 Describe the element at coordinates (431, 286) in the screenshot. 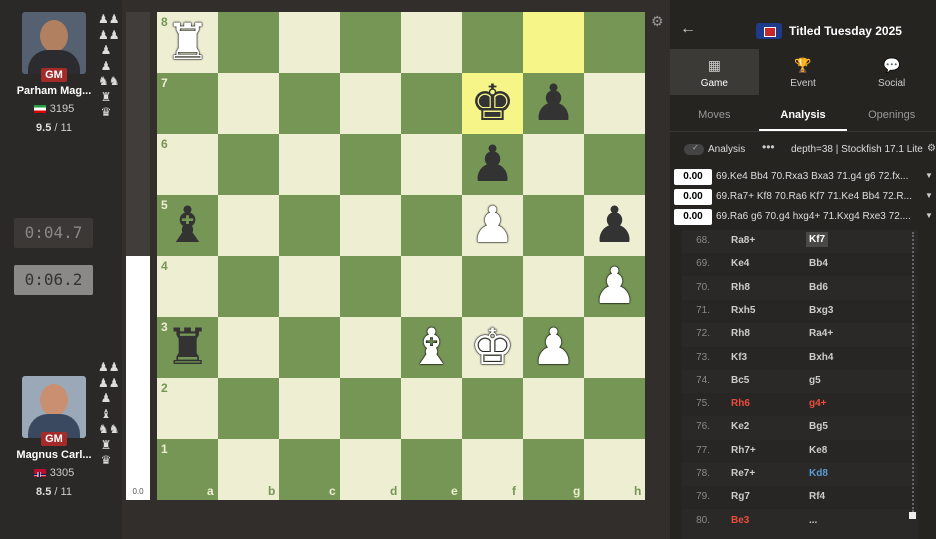

I see `square-e4` at that location.